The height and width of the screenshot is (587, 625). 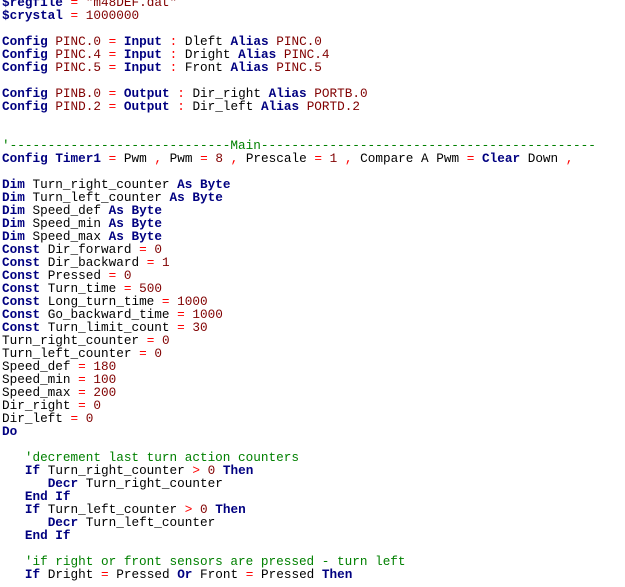 What do you see at coordinates (299, 483) in the screenshot?
I see `code-line: Decr Turn_right_counter` at bounding box center [299, 483].